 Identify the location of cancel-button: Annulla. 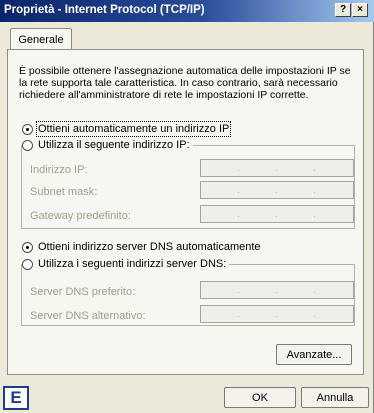
(335, 397).